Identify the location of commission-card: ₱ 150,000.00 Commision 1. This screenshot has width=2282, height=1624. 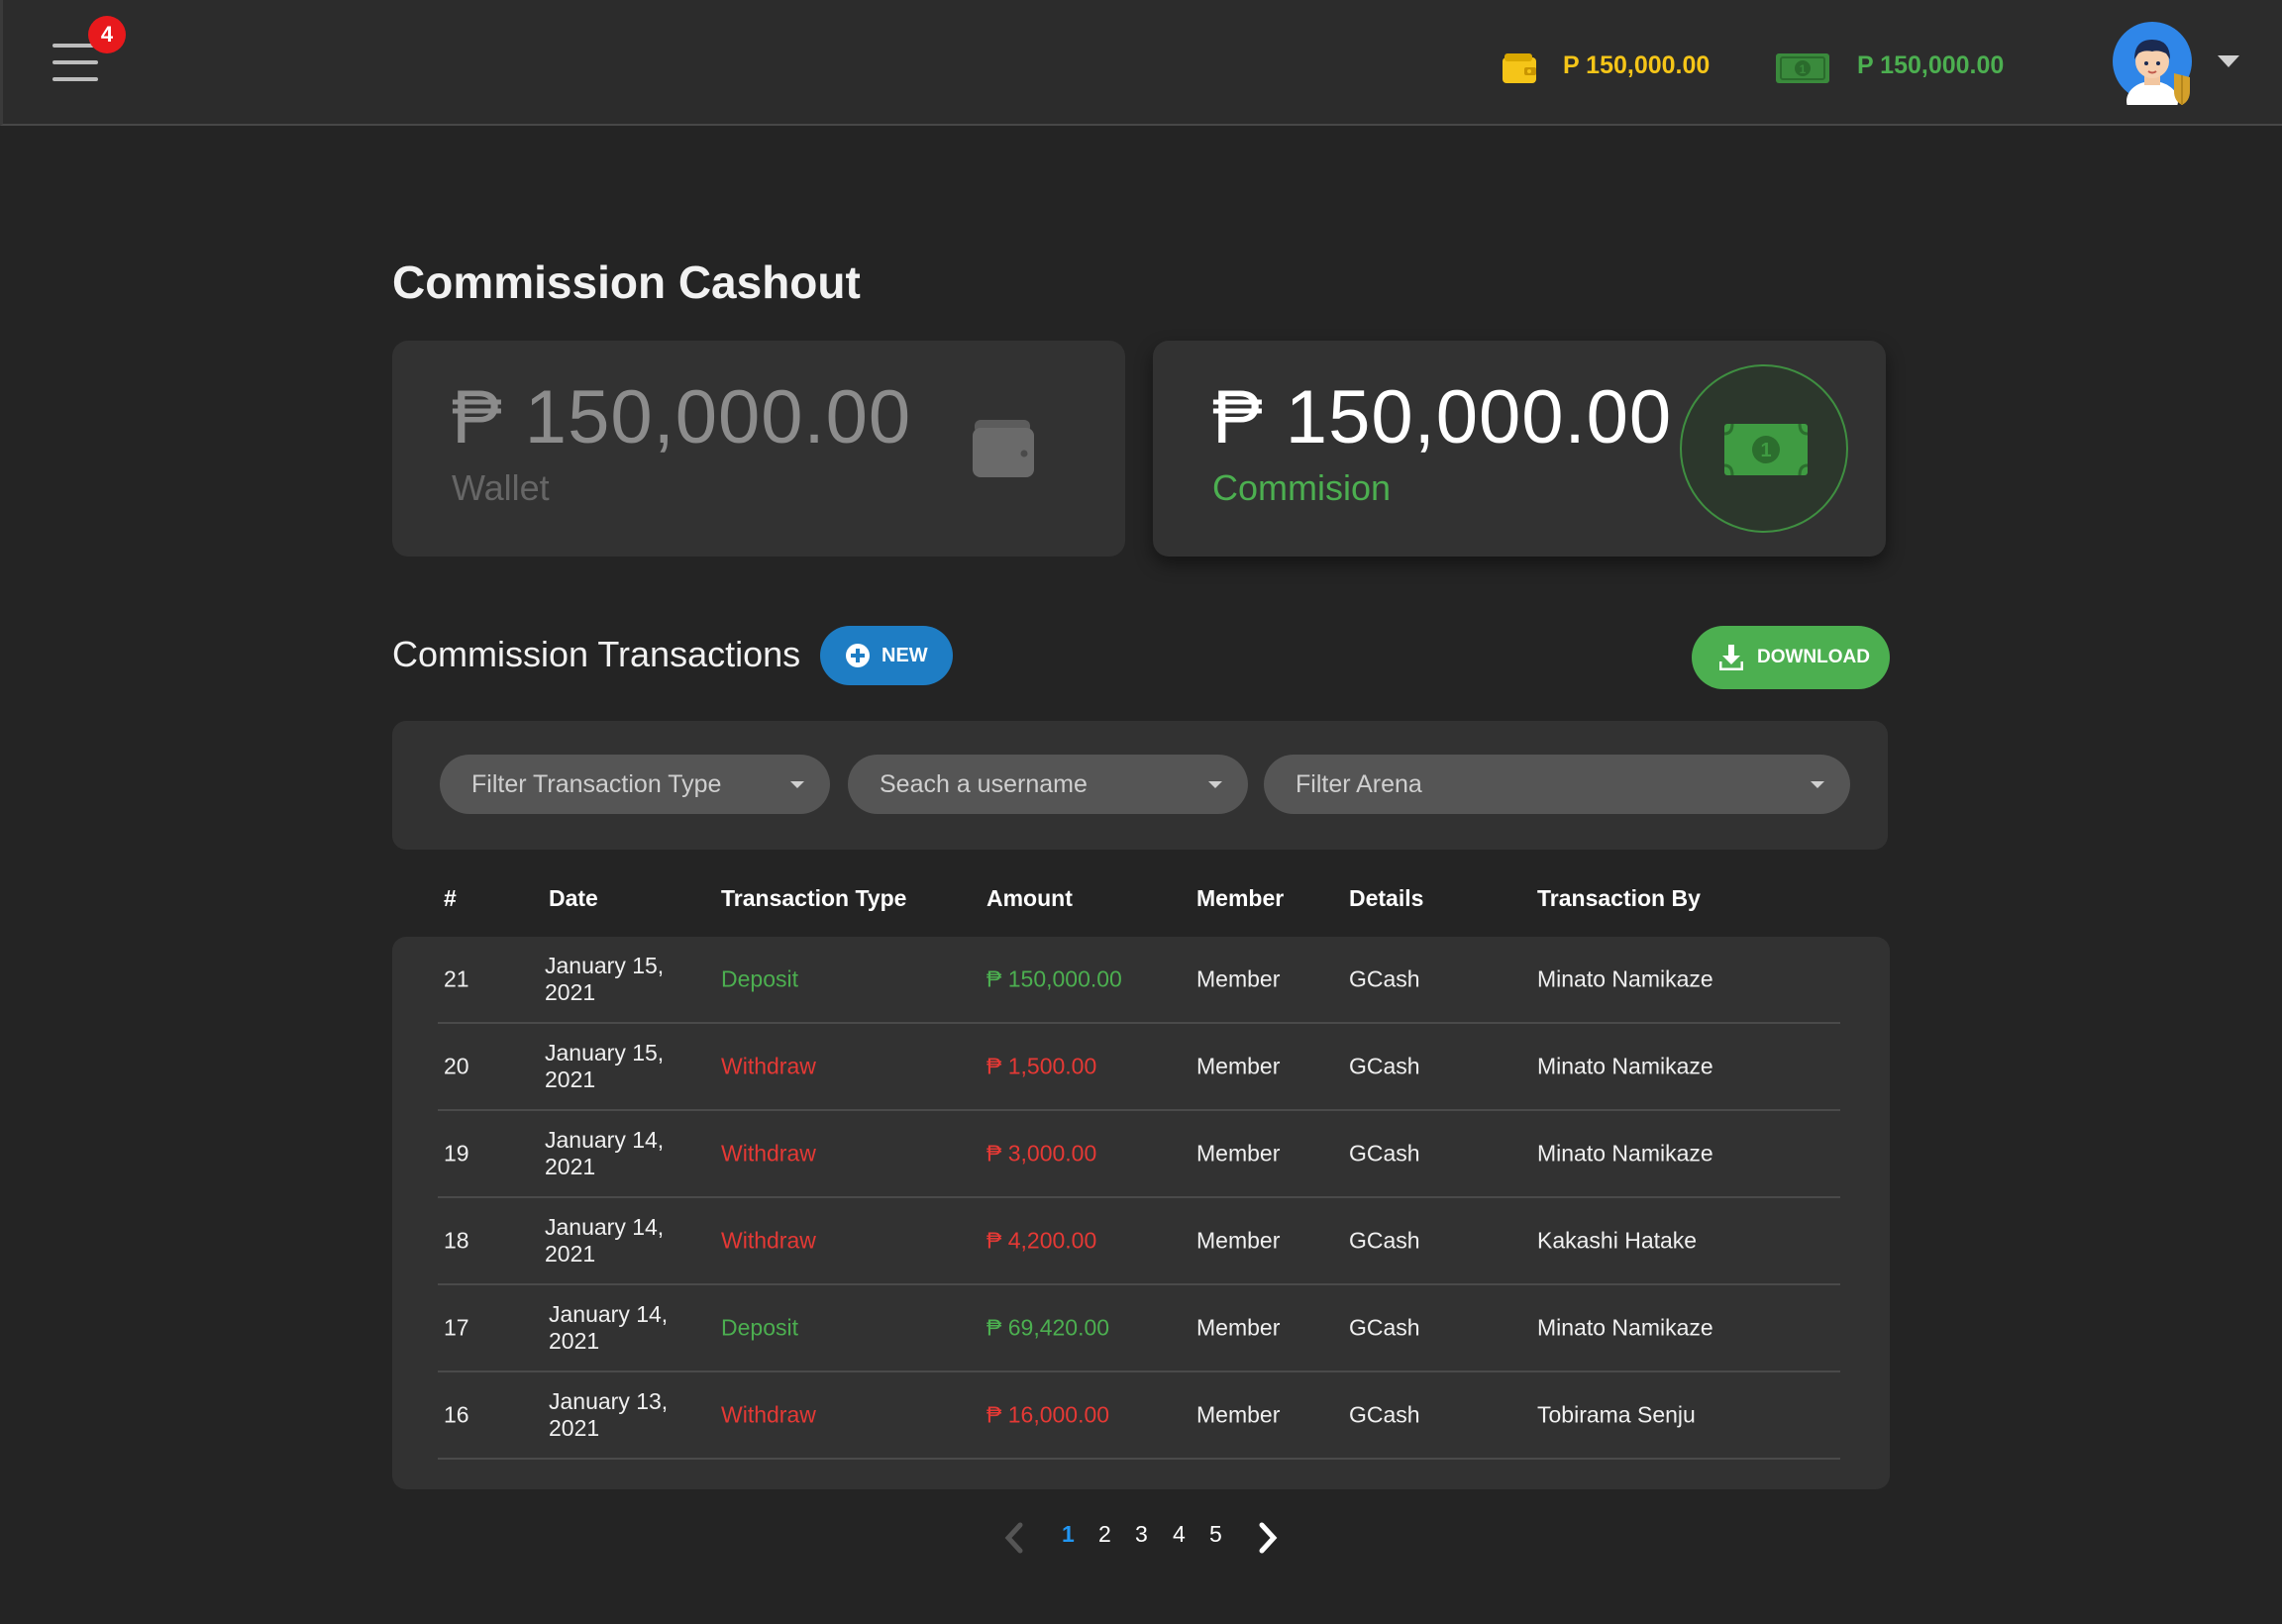
(1519, 449).